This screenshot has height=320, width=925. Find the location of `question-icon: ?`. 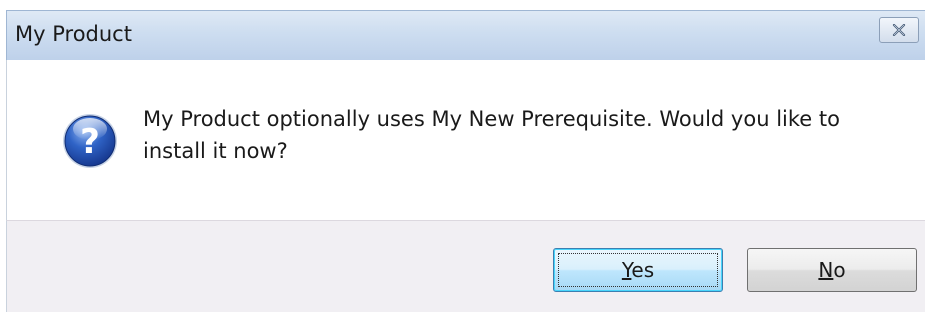

question-icon: ? is located at coordinates (90, 141).